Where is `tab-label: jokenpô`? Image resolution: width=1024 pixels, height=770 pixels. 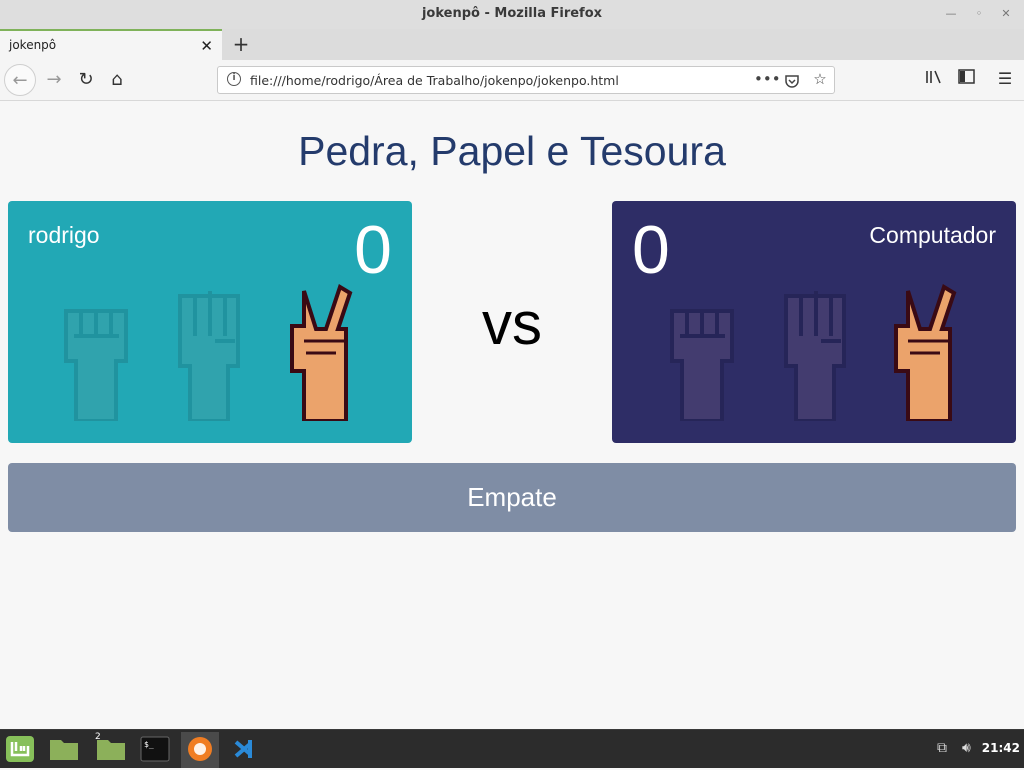 tab-label: jokenpô is located at coordinates (33, 45).